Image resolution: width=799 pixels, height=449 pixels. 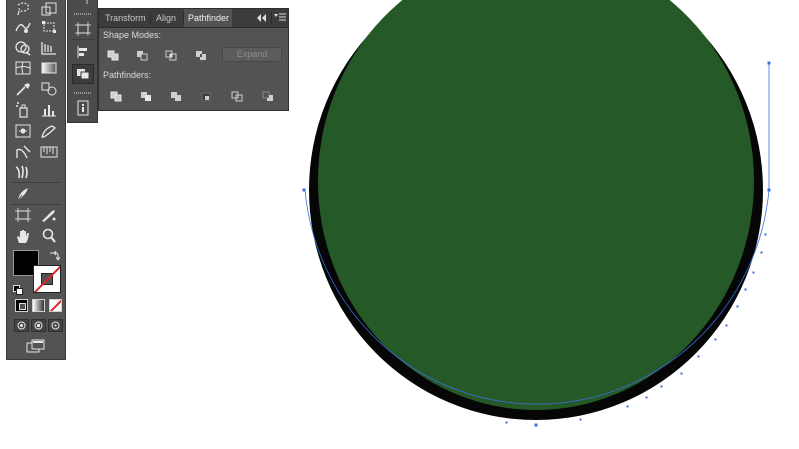 I want to click on draw-inside-icon, so click(x=55, y=325).